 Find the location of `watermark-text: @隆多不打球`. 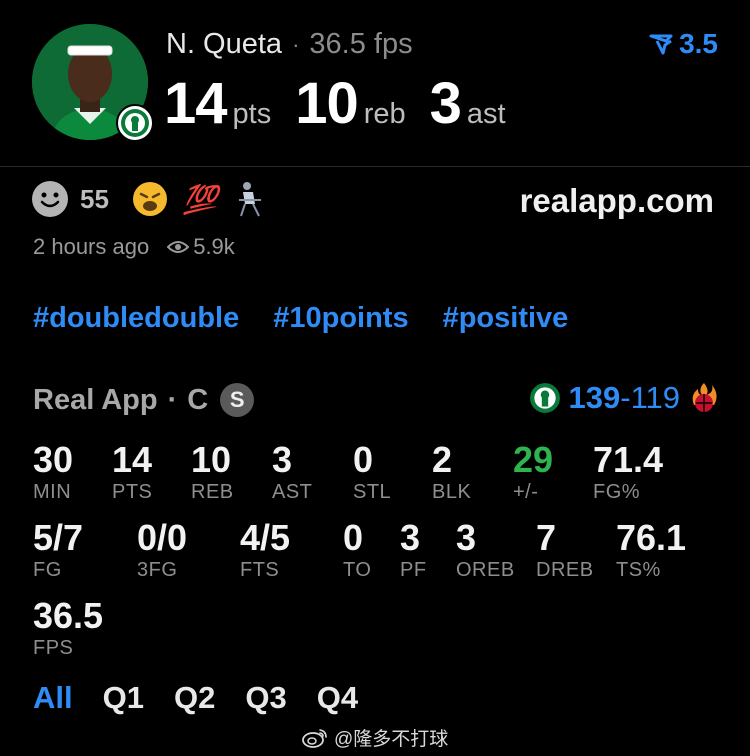

watermark-text: @隆多不打球 is located at coordinates (391, 739).